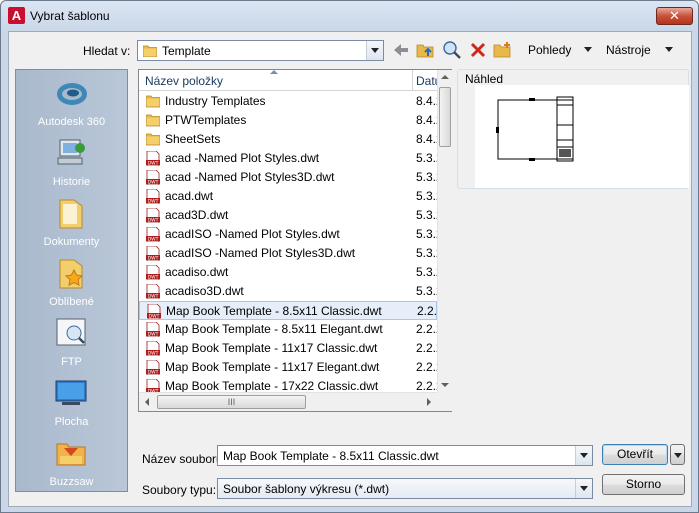  Describe the element at coordinates (288, 291) in the screenshot. I see `file-row: DWT acadiso3D.dwt 5.3.2` at that location.